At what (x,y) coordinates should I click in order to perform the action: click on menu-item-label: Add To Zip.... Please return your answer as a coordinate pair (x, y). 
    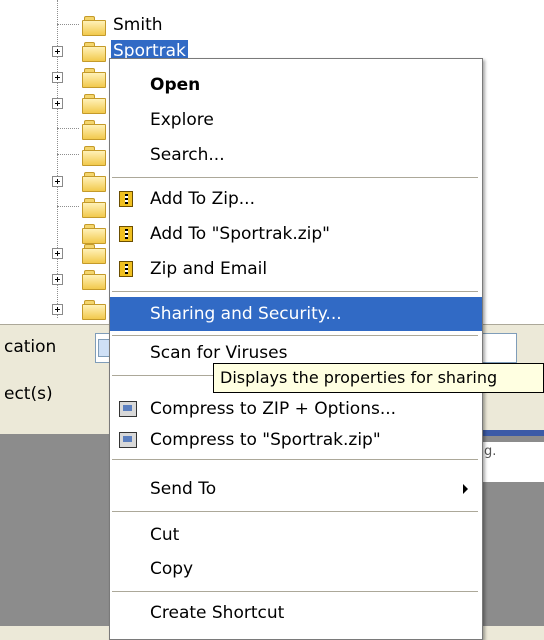
    Looking at the image, I should click on (202, 199).